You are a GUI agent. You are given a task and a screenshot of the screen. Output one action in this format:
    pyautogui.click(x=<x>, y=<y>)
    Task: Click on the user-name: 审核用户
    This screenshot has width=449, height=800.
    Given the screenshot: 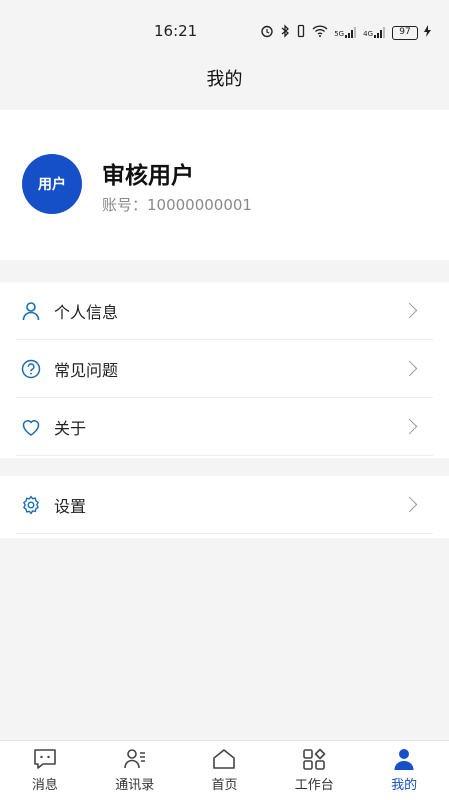 What is the action you would take?
    pyautogui.click(x=148, y=176)
    